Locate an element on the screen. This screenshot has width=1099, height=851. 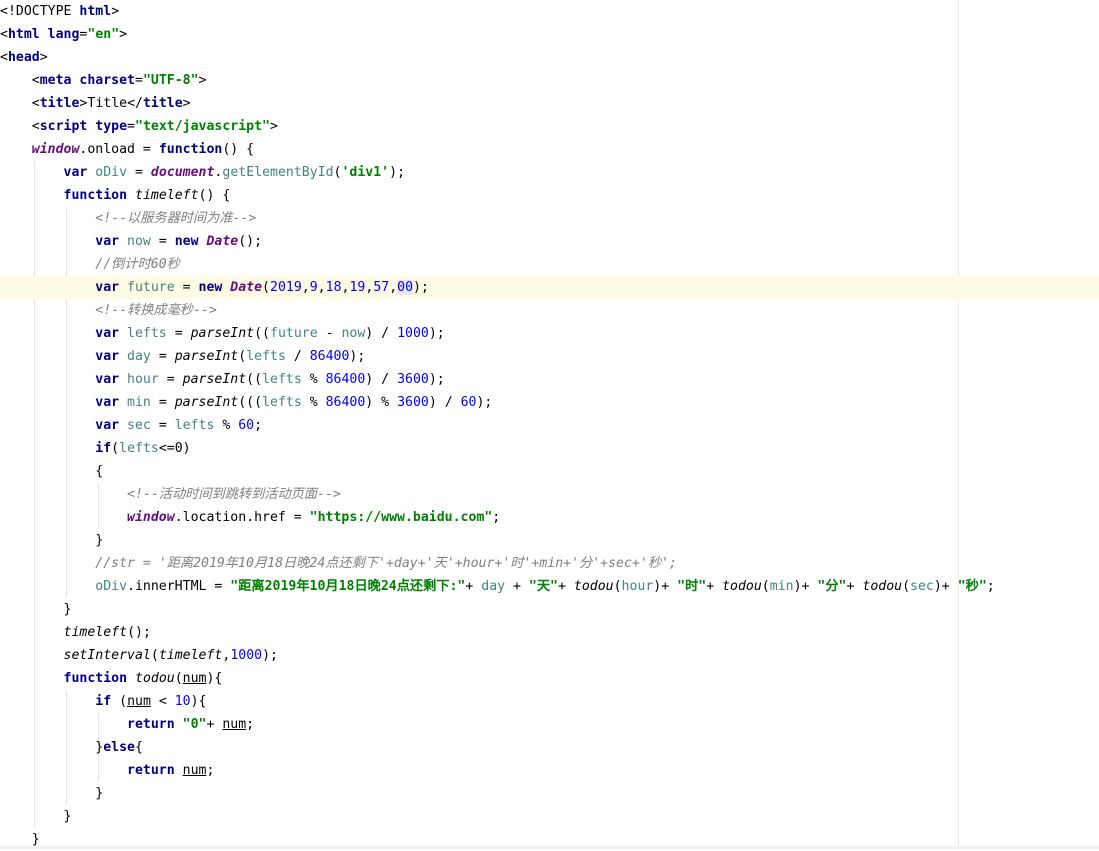
code-token: return is located at coordinates (155, 724).